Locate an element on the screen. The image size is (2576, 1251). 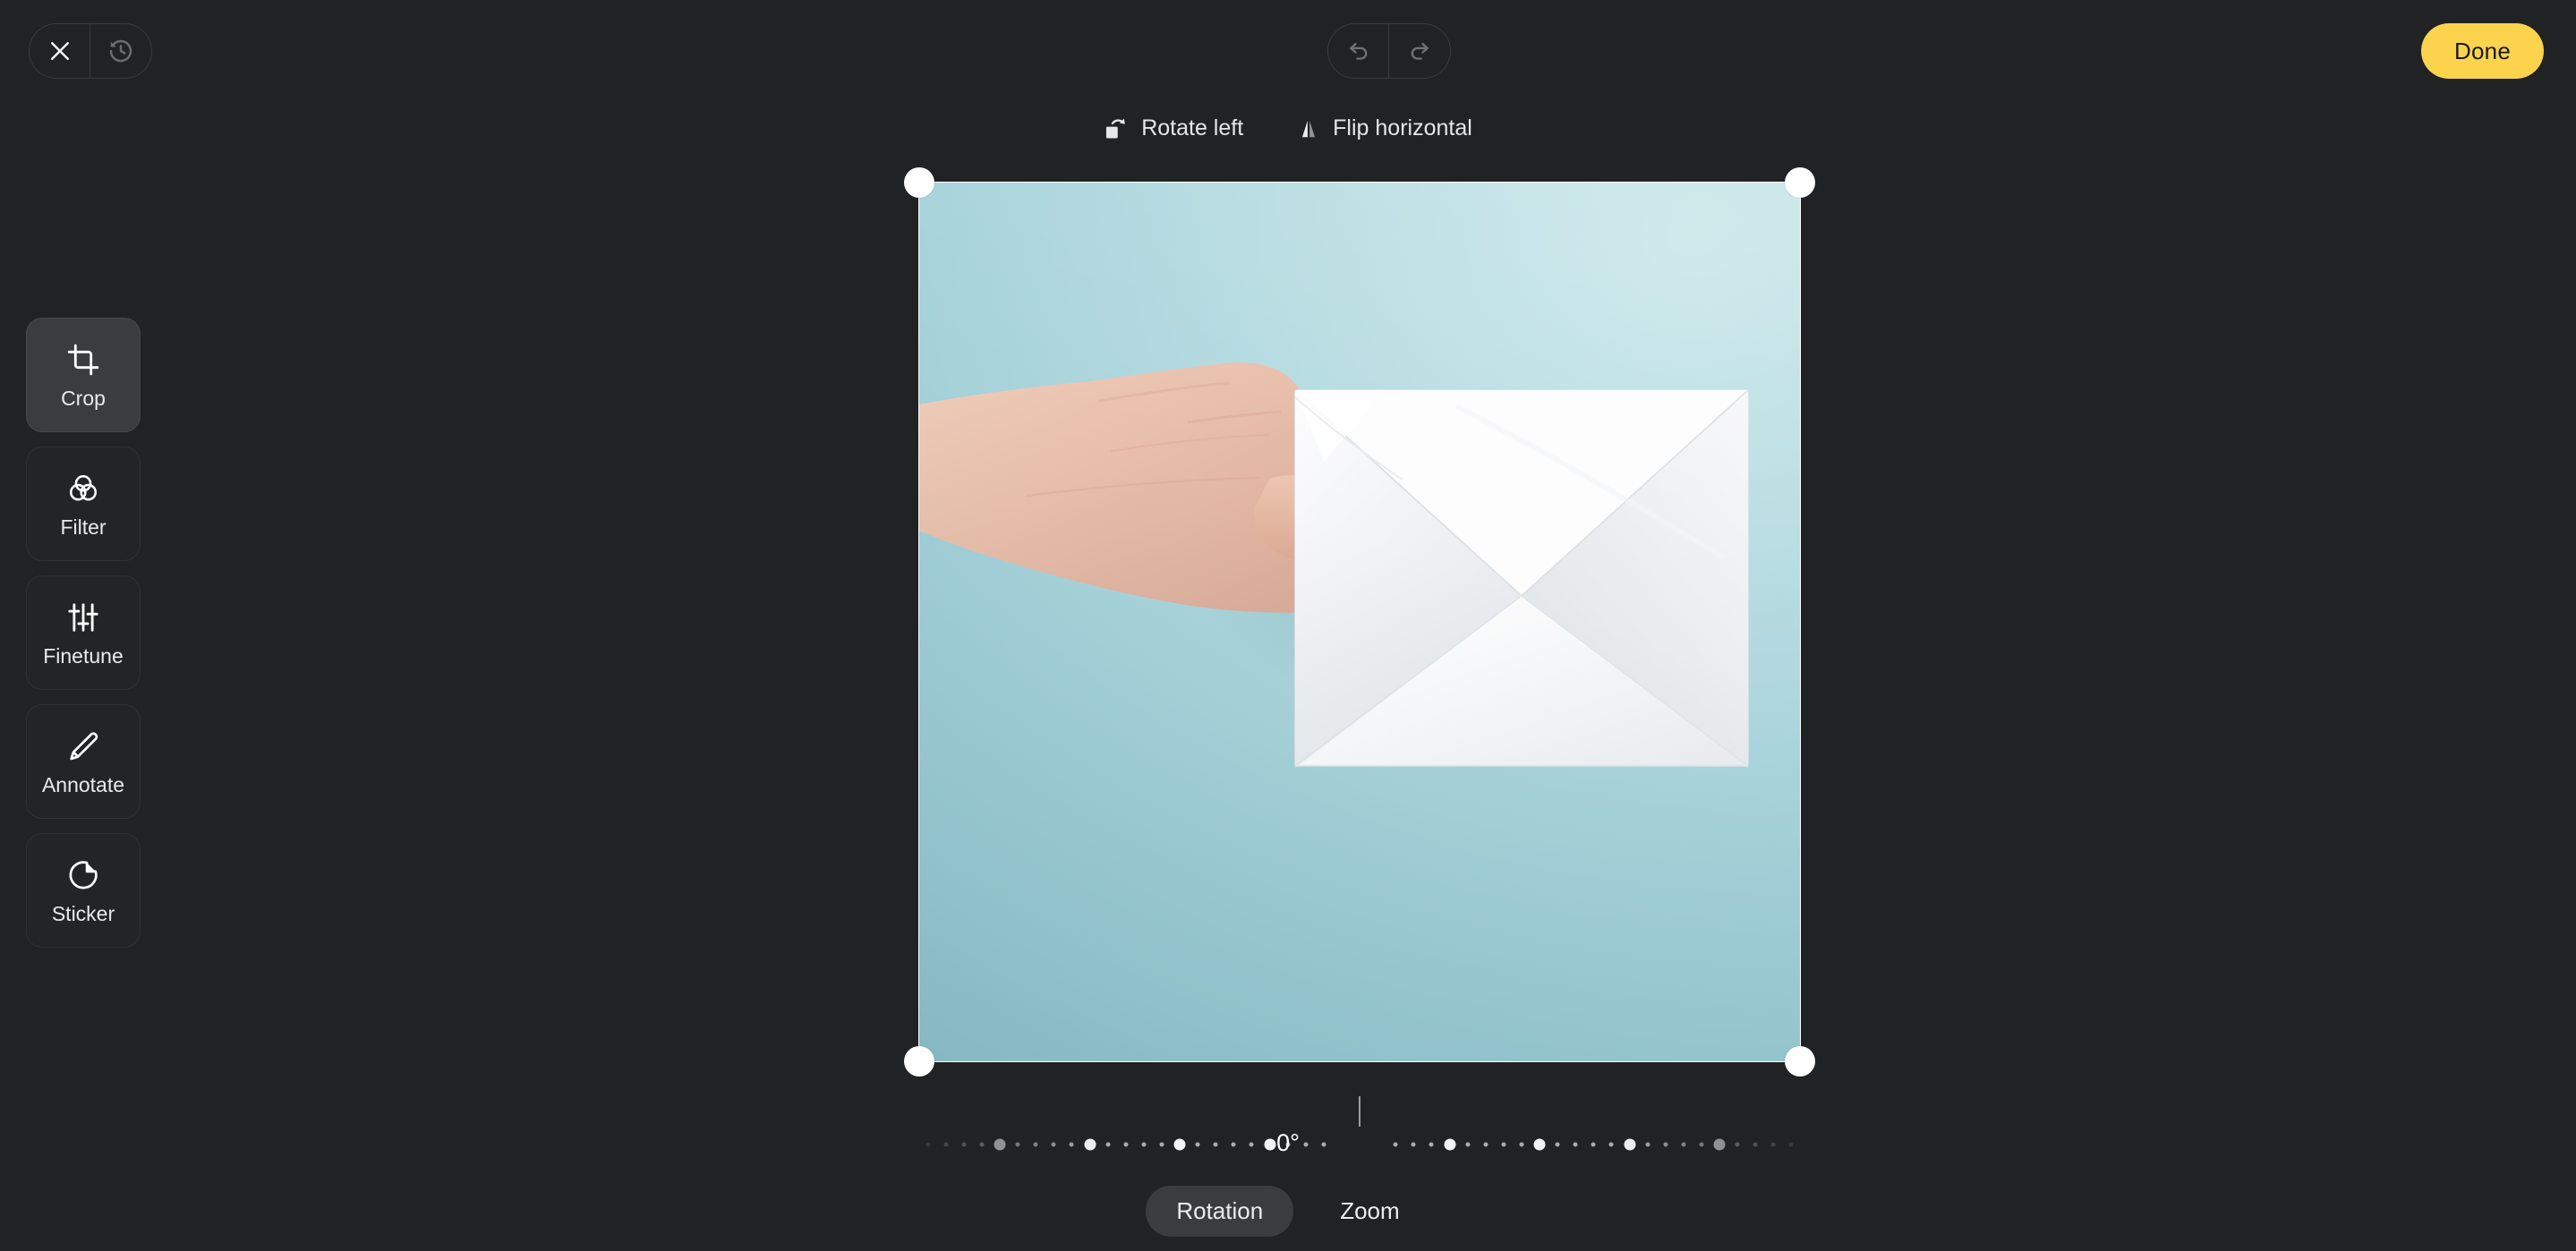
undo-redo-group is located at coordinates (1389, 51).